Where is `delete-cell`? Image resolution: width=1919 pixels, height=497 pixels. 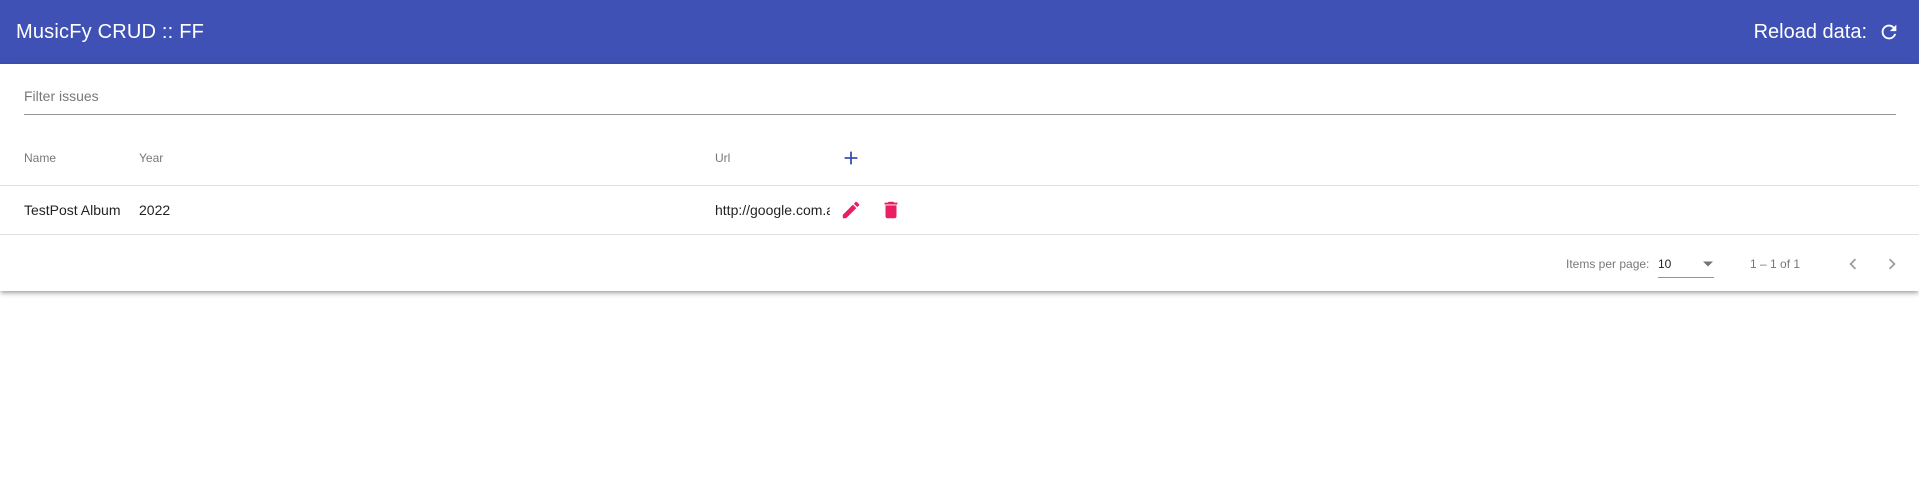 delete-cell is located at coordinates (891, 210).